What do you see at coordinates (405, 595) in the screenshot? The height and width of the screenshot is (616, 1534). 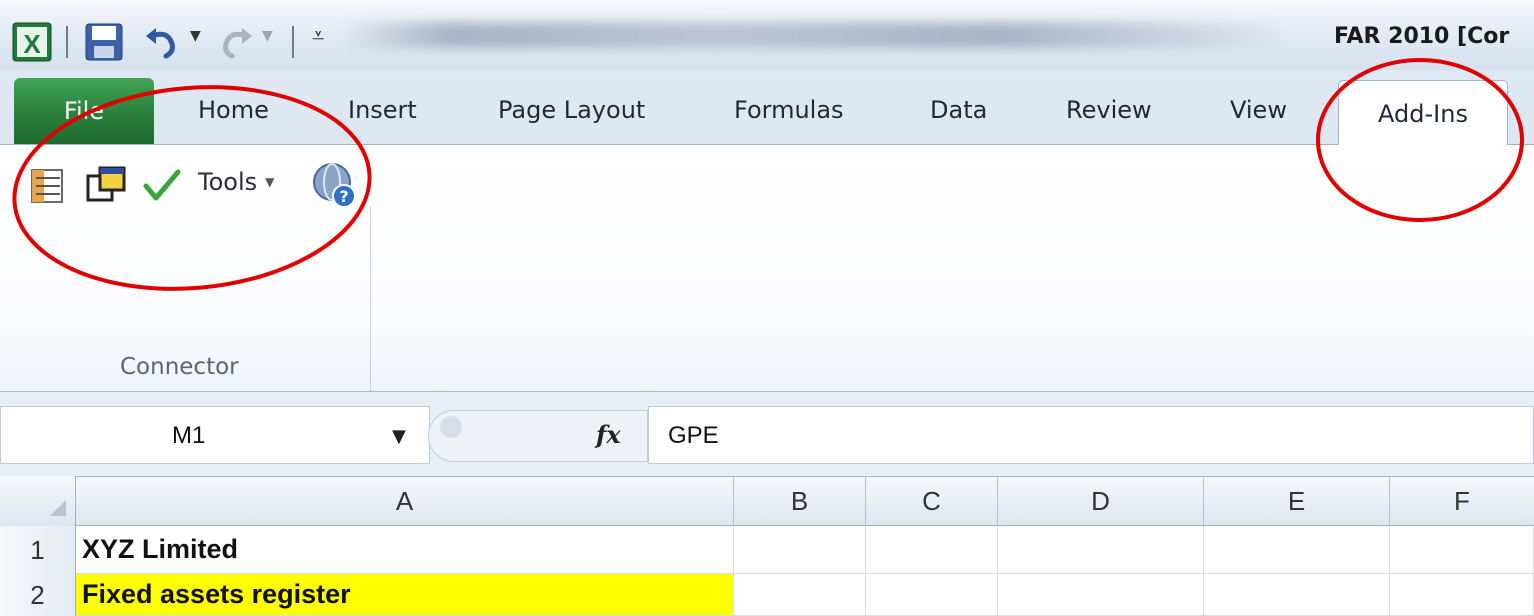 I see `cell-a2: Fixed assets register` at bounding box center [405, 595].